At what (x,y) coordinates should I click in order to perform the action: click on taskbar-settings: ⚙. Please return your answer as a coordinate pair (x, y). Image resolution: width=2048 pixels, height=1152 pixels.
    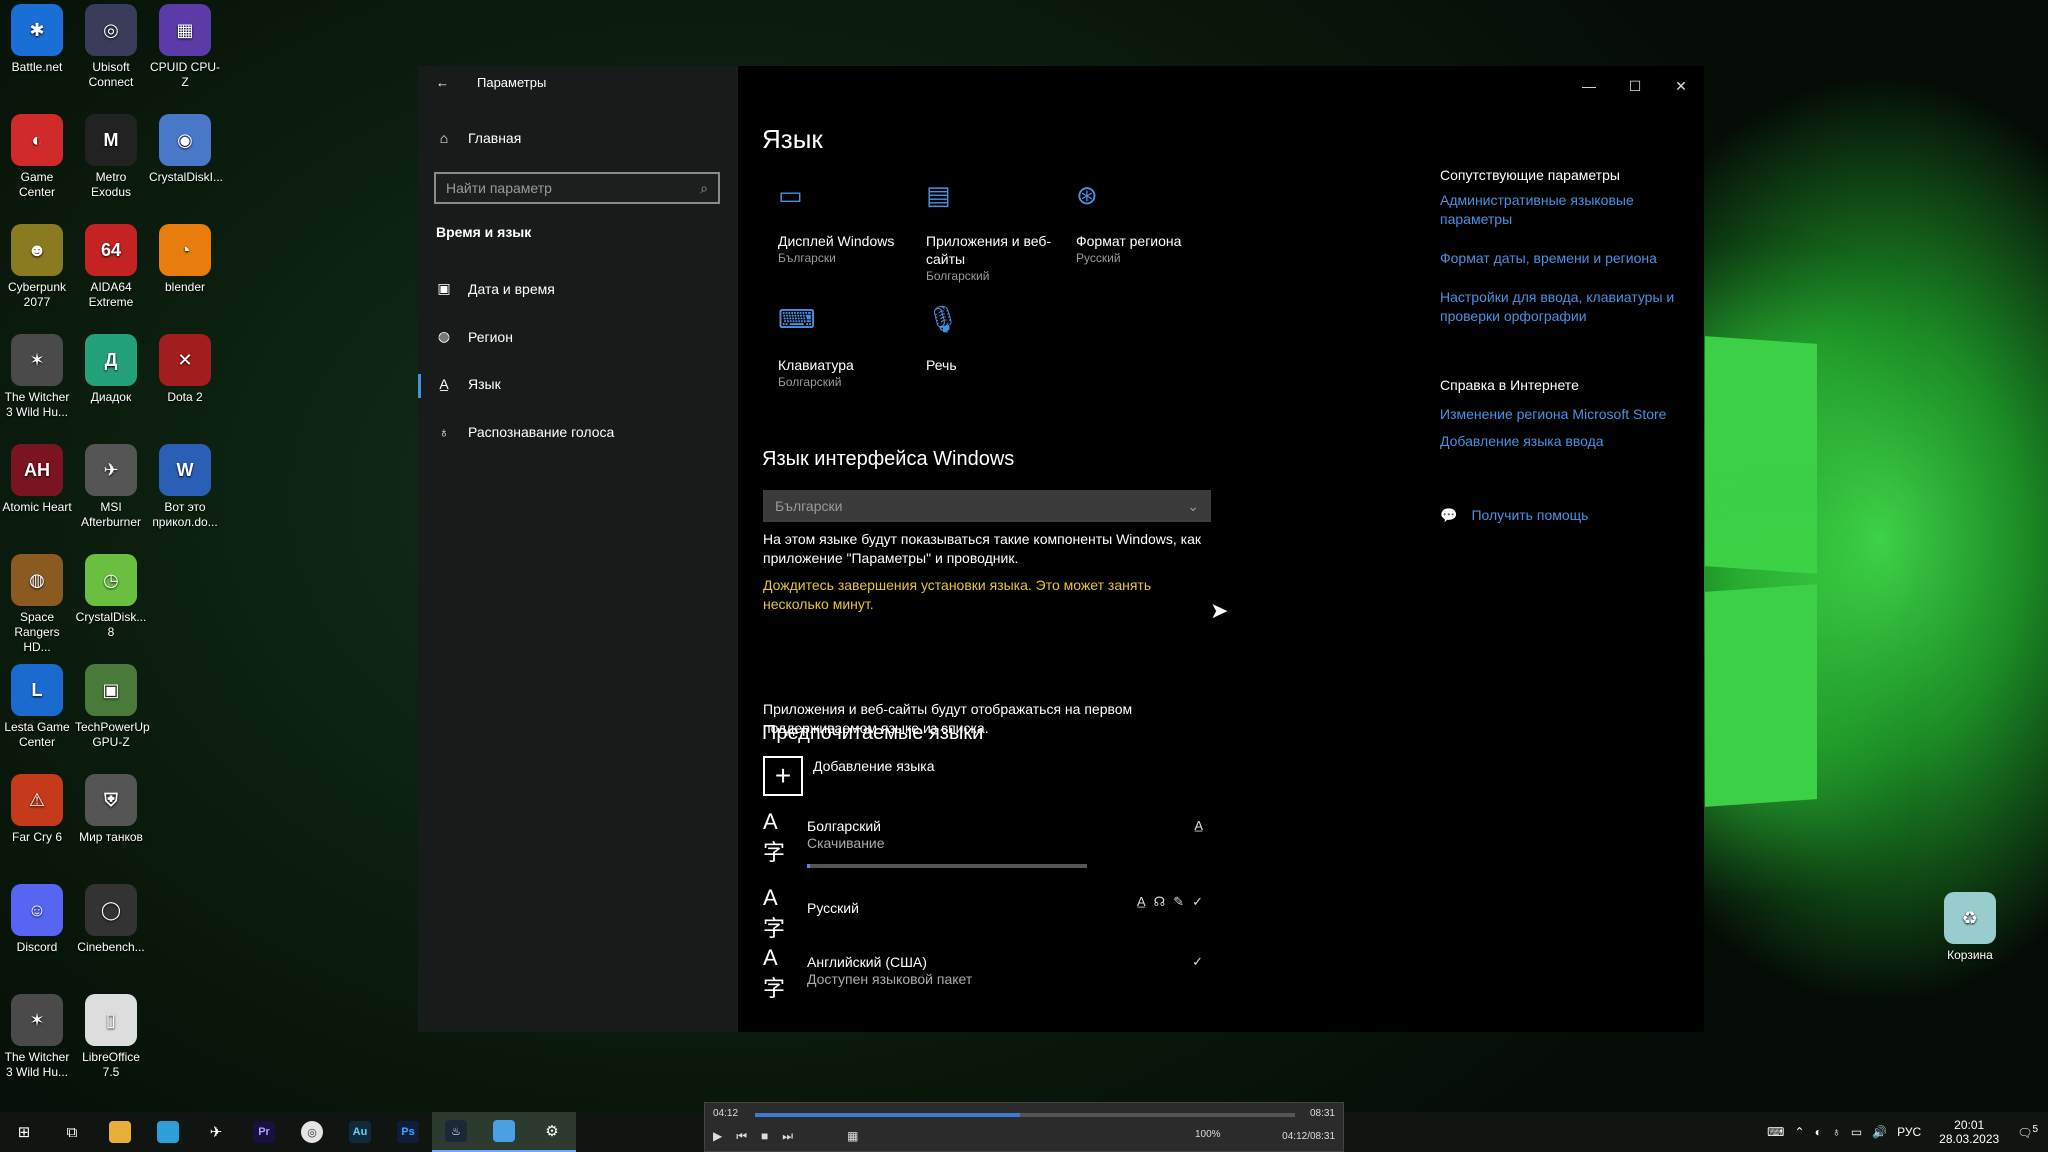
    Looking at the image, I should click on (552, 1132).